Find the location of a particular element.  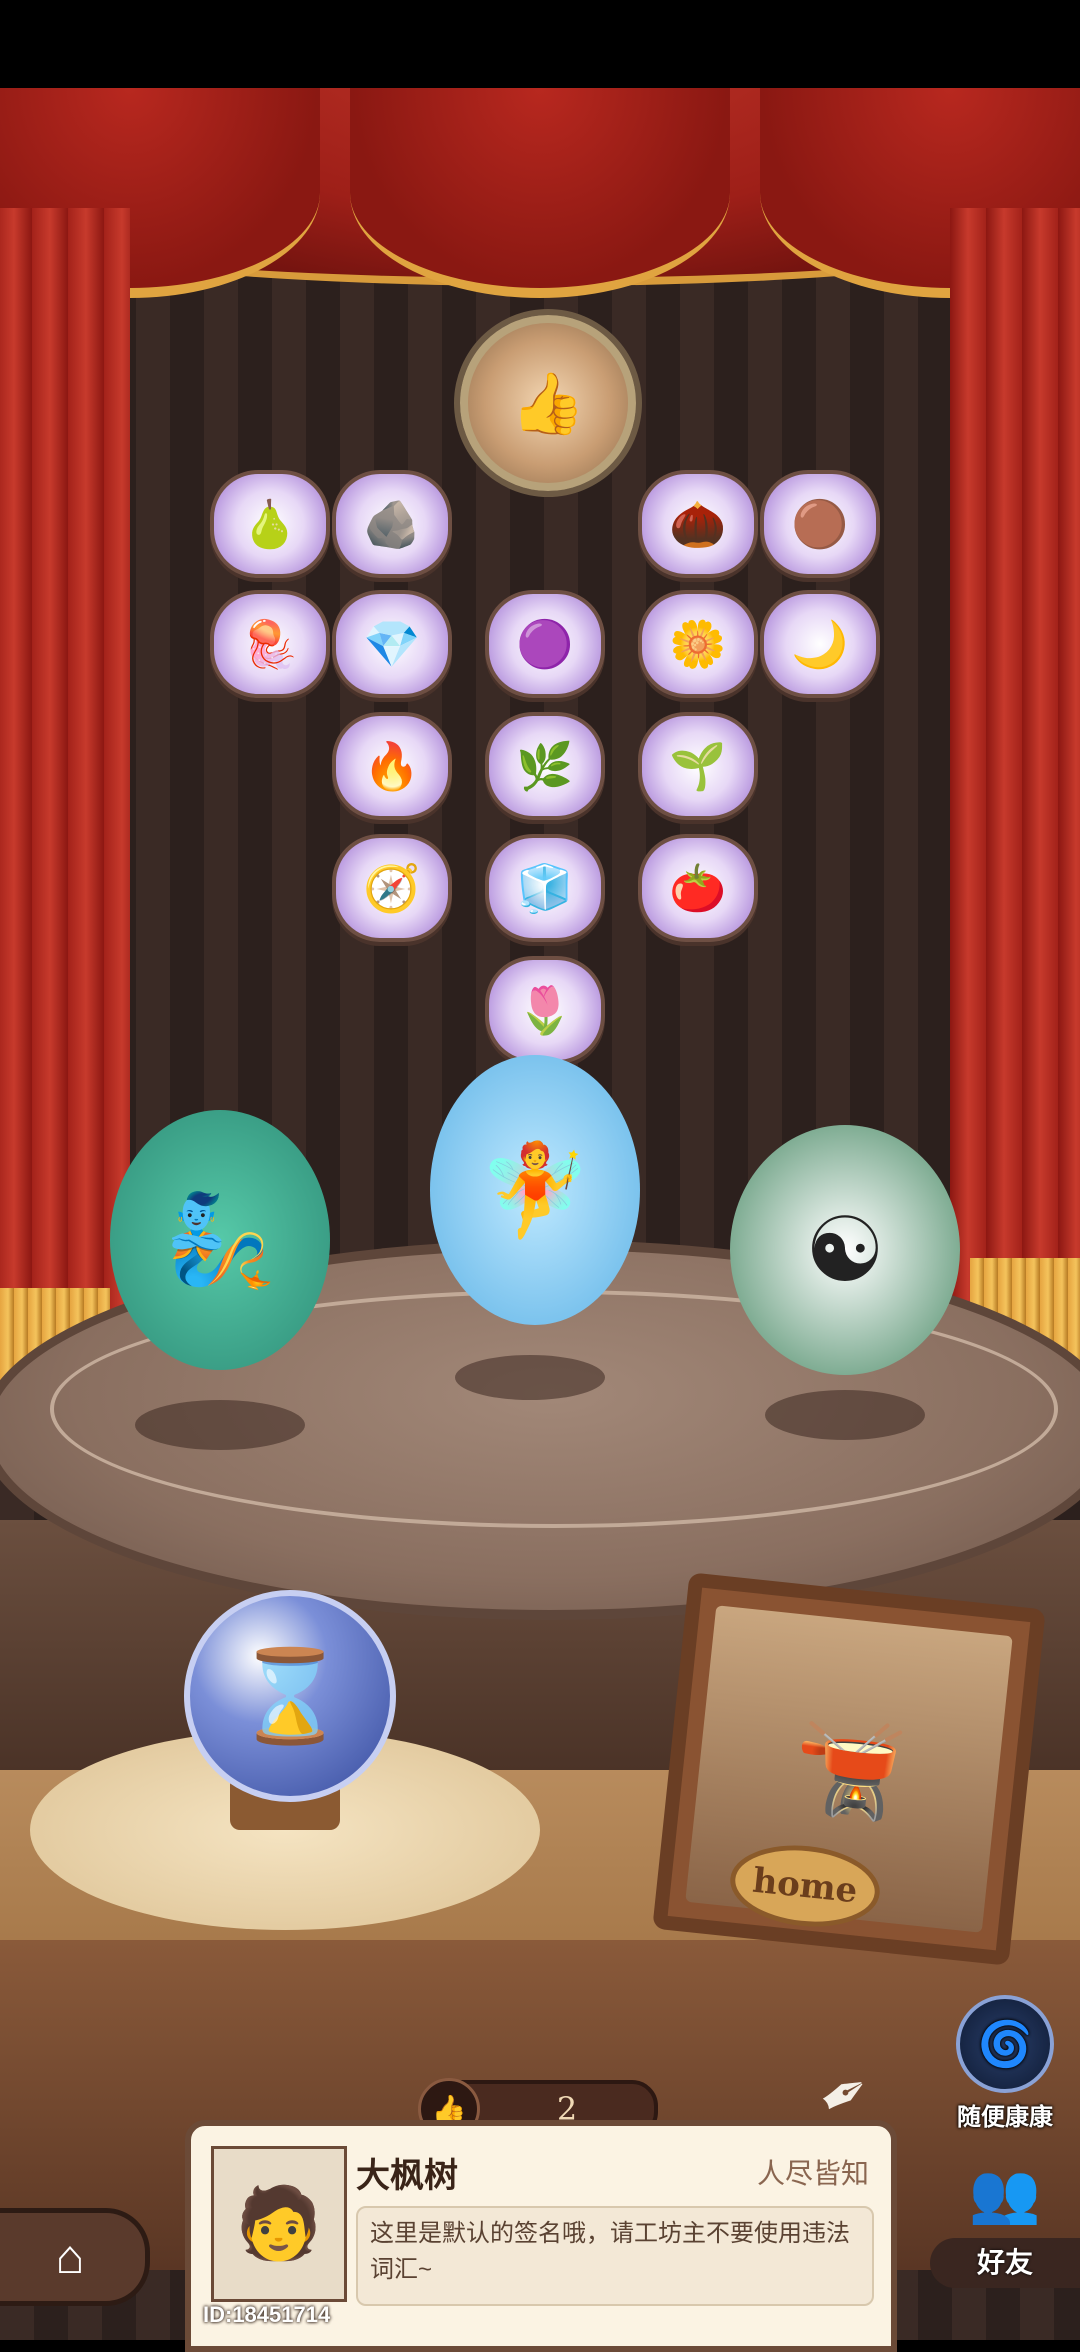

random-browse-button: 🌀 随便康康 is located at coordinates (1005, 2063).